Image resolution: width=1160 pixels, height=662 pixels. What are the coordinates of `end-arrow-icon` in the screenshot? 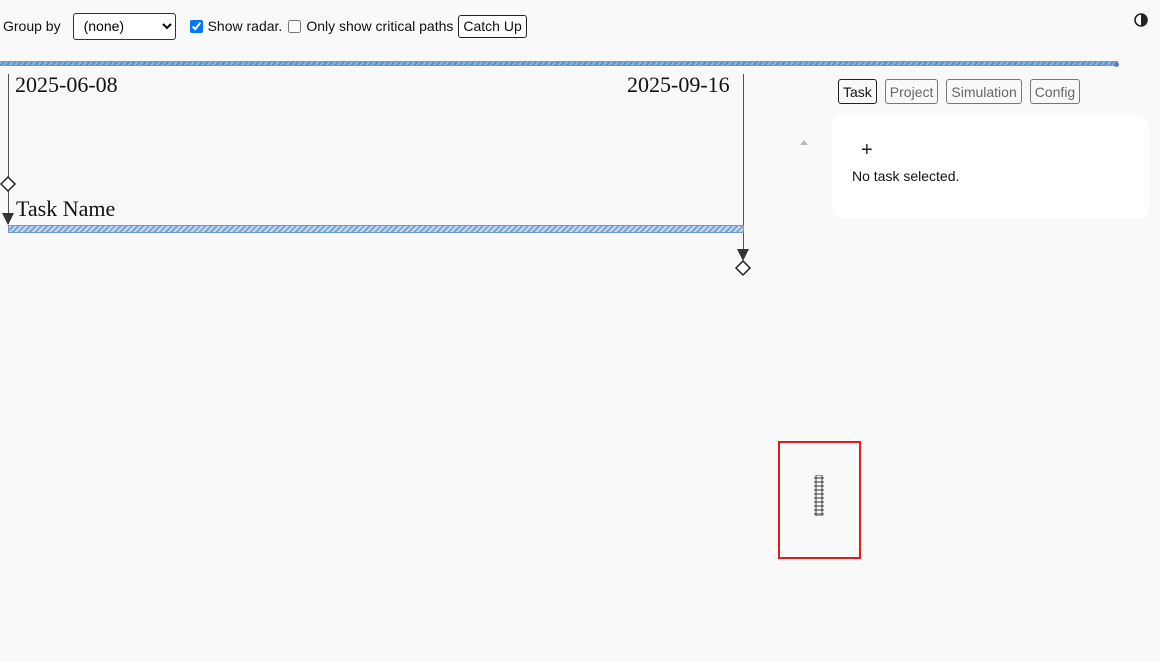 It's located at (743, 255).